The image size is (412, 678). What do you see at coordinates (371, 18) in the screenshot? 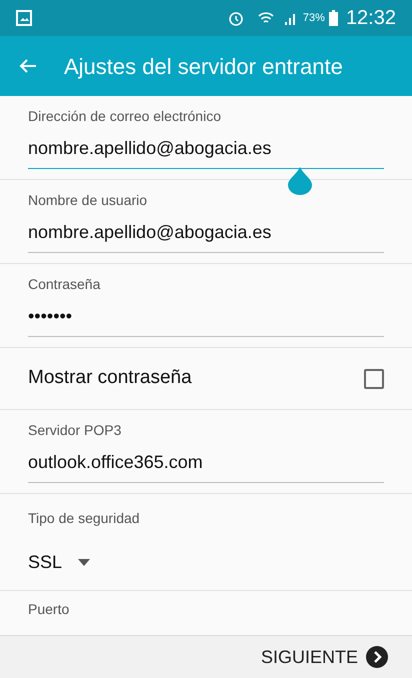
I see `clock-time: 12:32` at bounding box center [371, 18].